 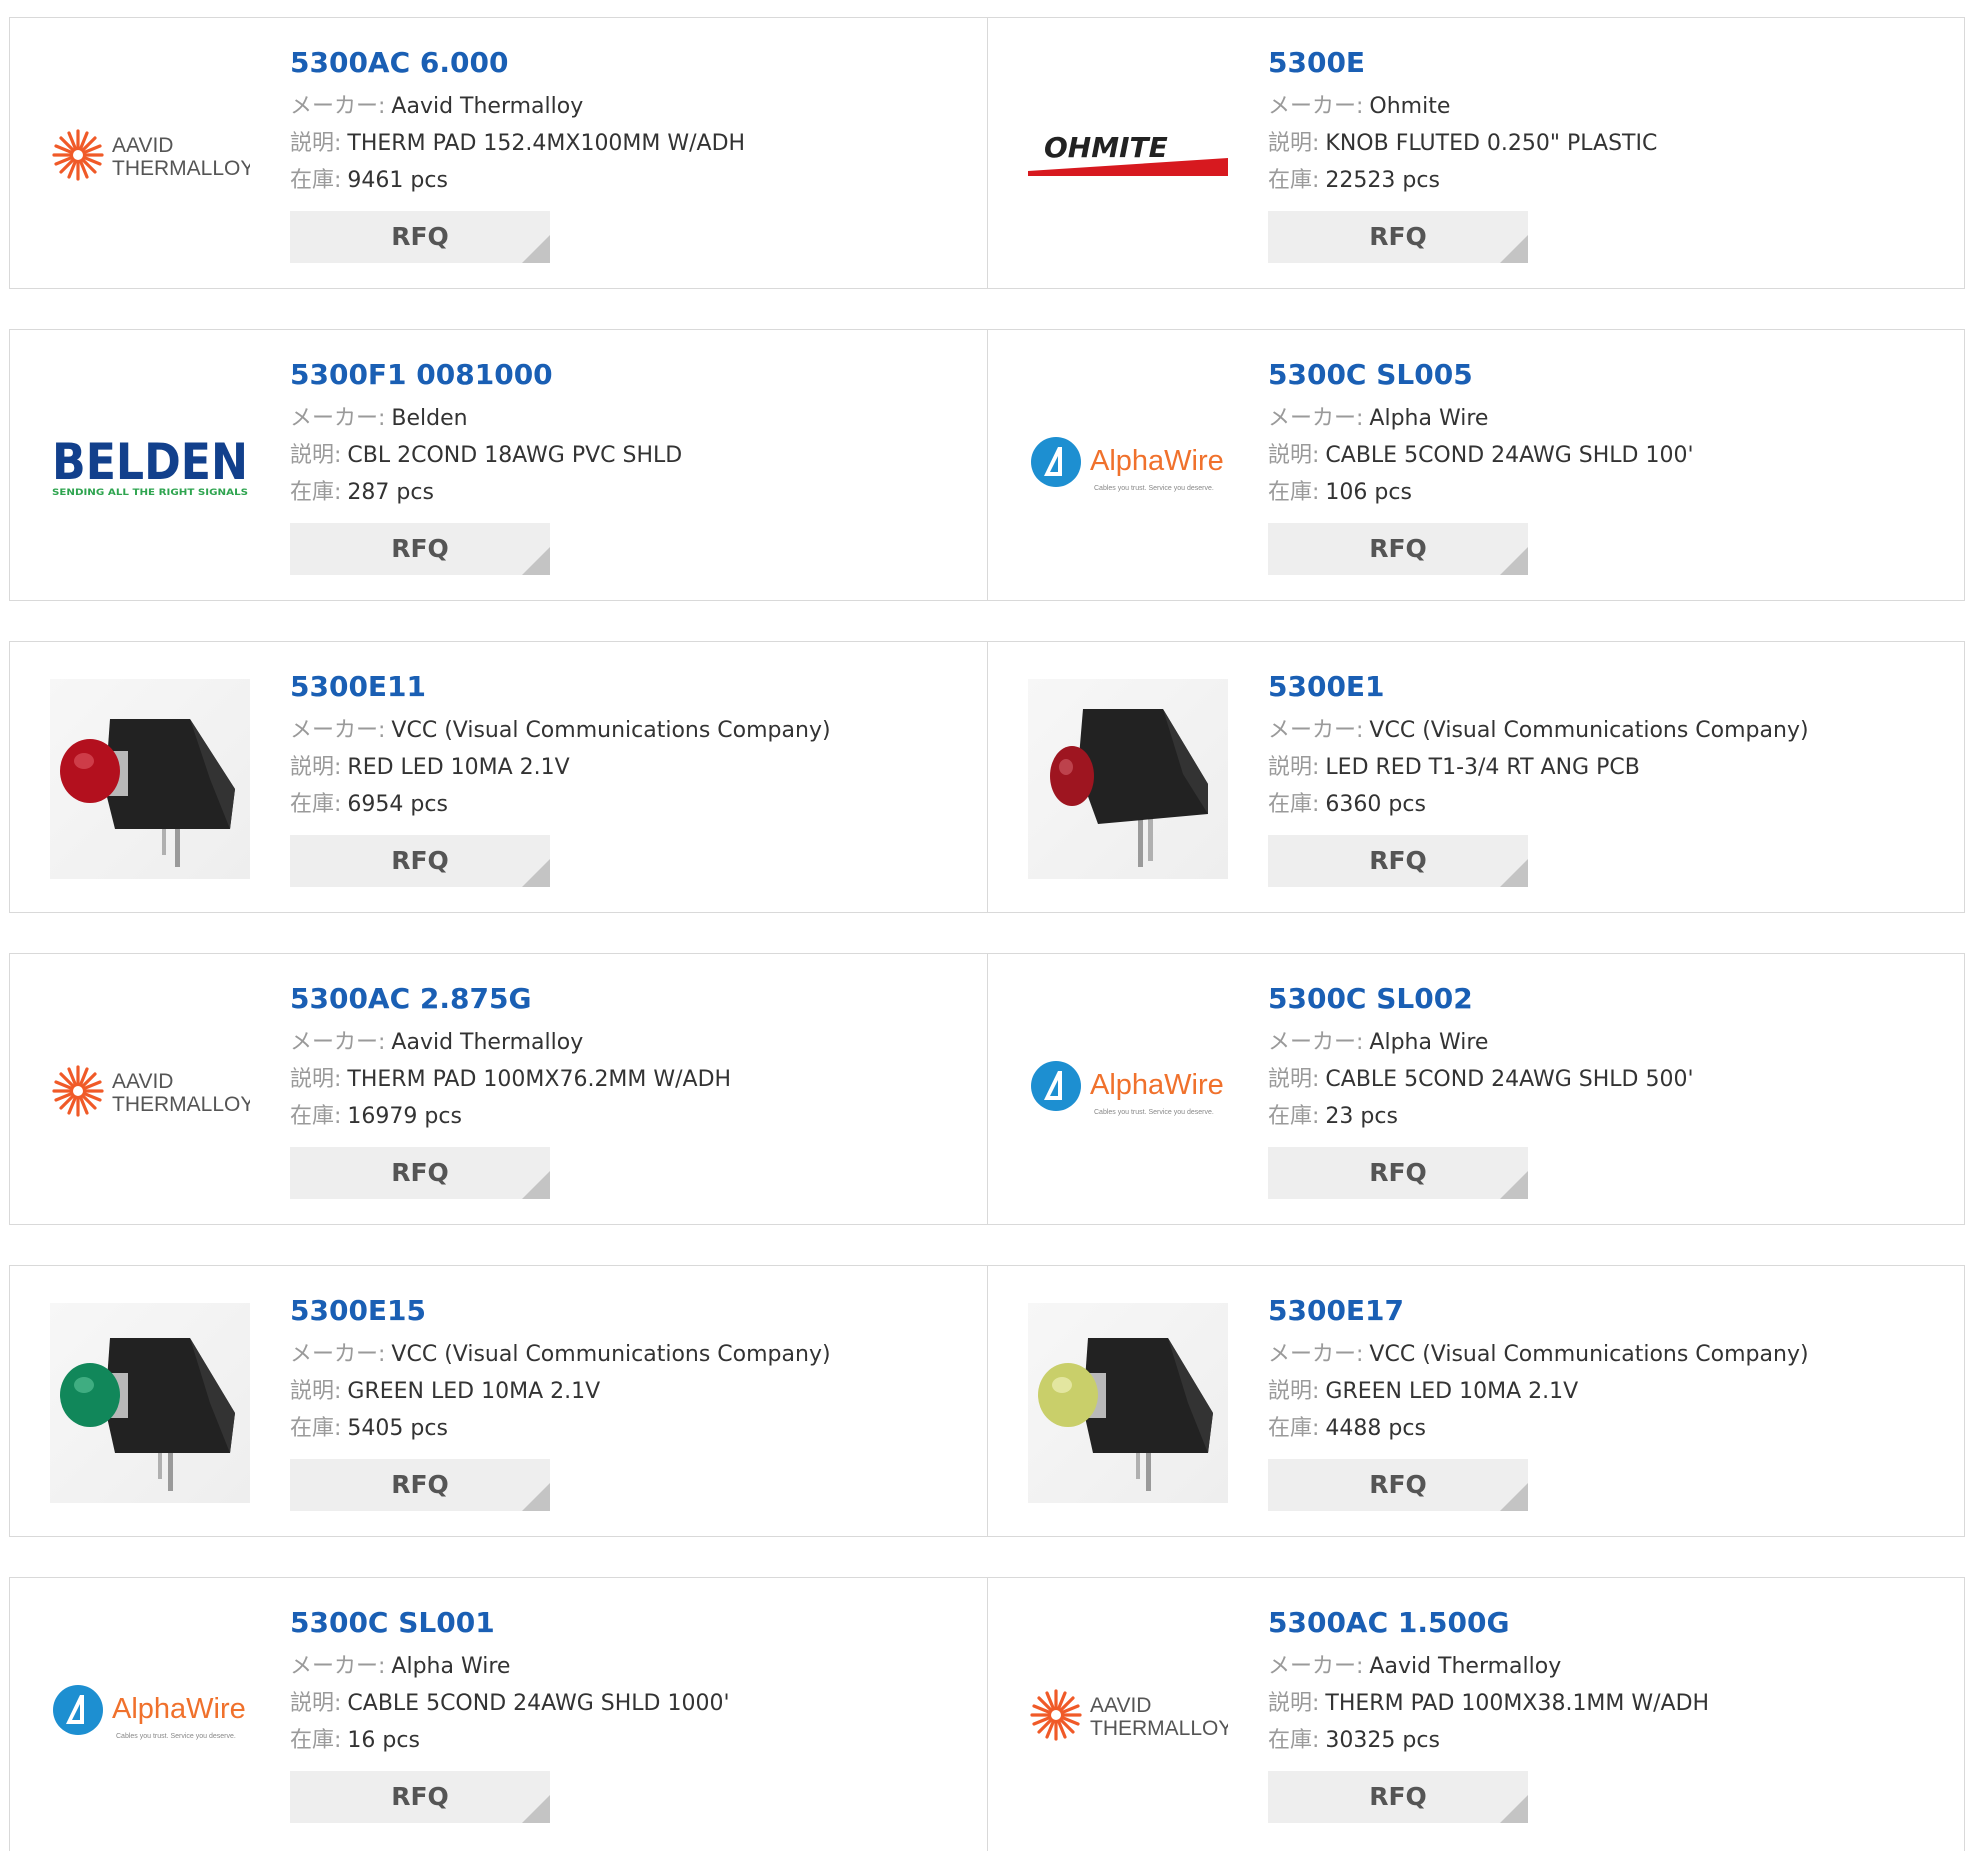 I want to click on stock-value: 4488 pcs, so click(x=1375, y=1428).